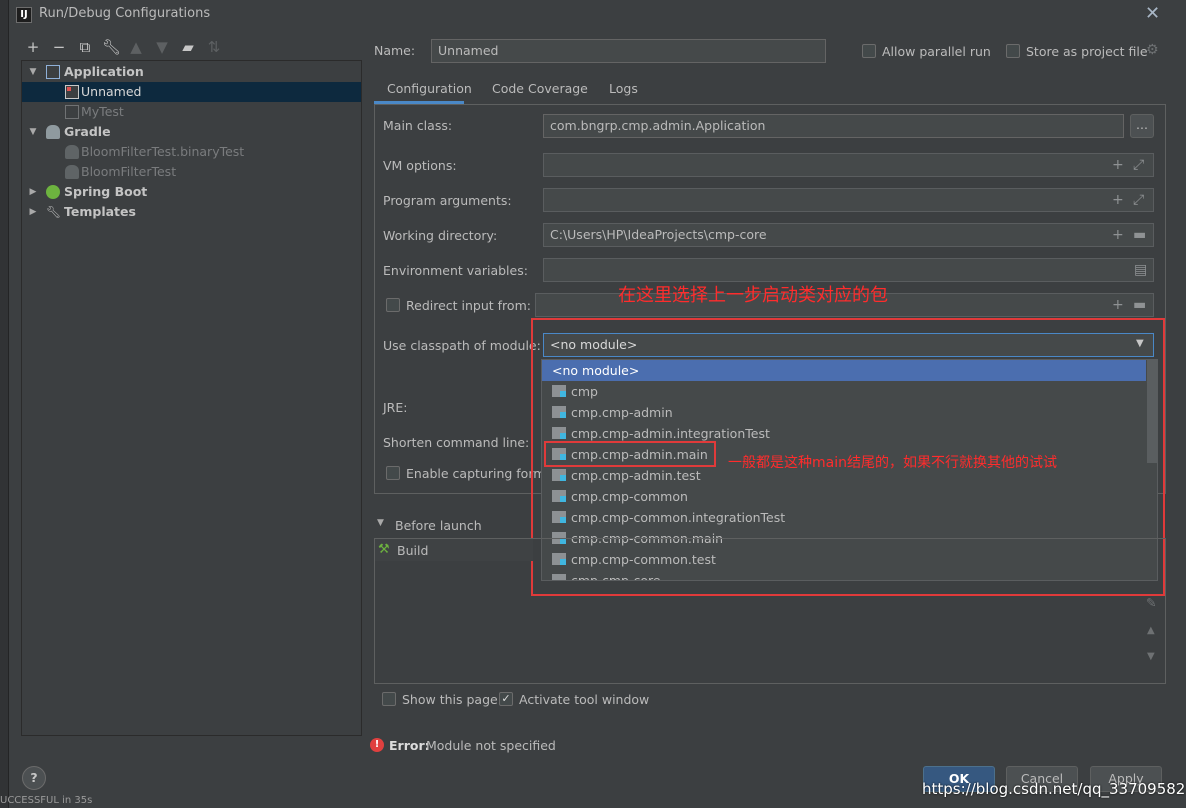 Image resolution: width=1186 pixels, height=808 pixels. Describe the element at coordinates (869, 51) in the screenshot. I see `allow-parallel-checkbox` at that location.